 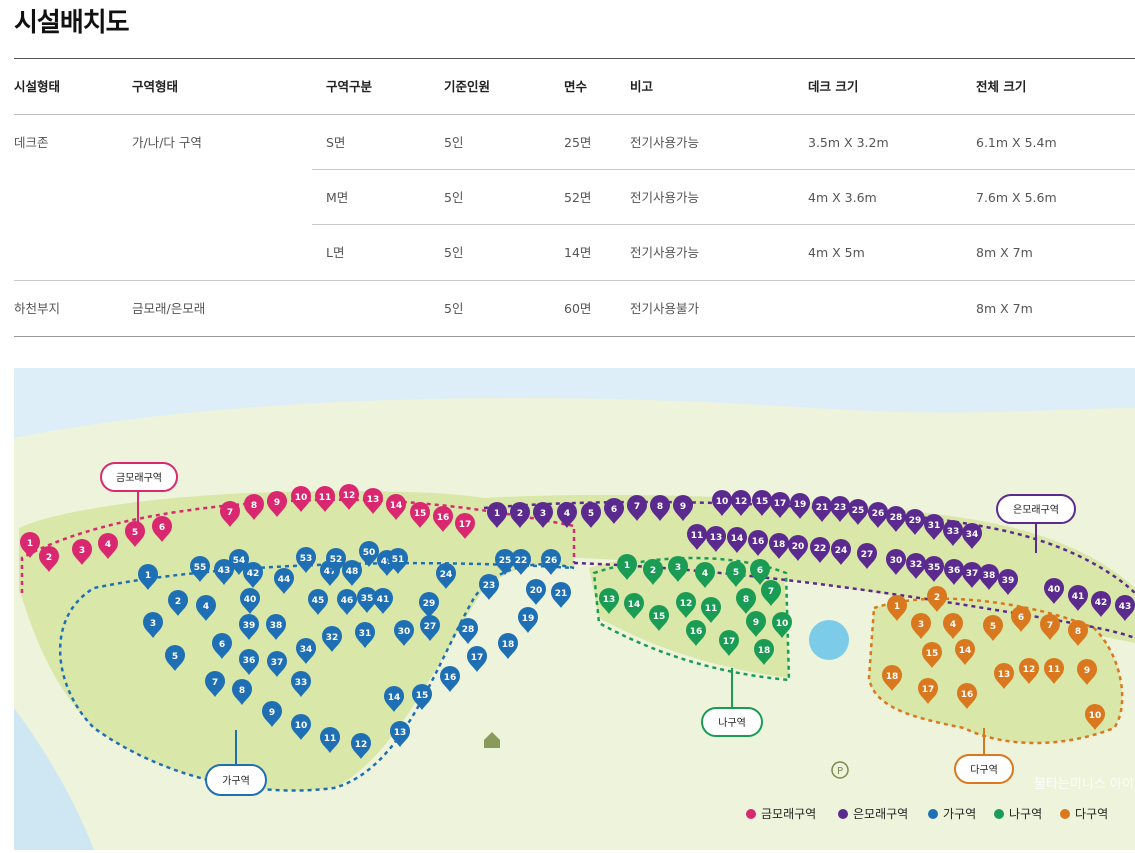 What do you see at coordinates (284, 580) in the screenshot?
I see `pin-number: 44` at bounding box center [284, 580].